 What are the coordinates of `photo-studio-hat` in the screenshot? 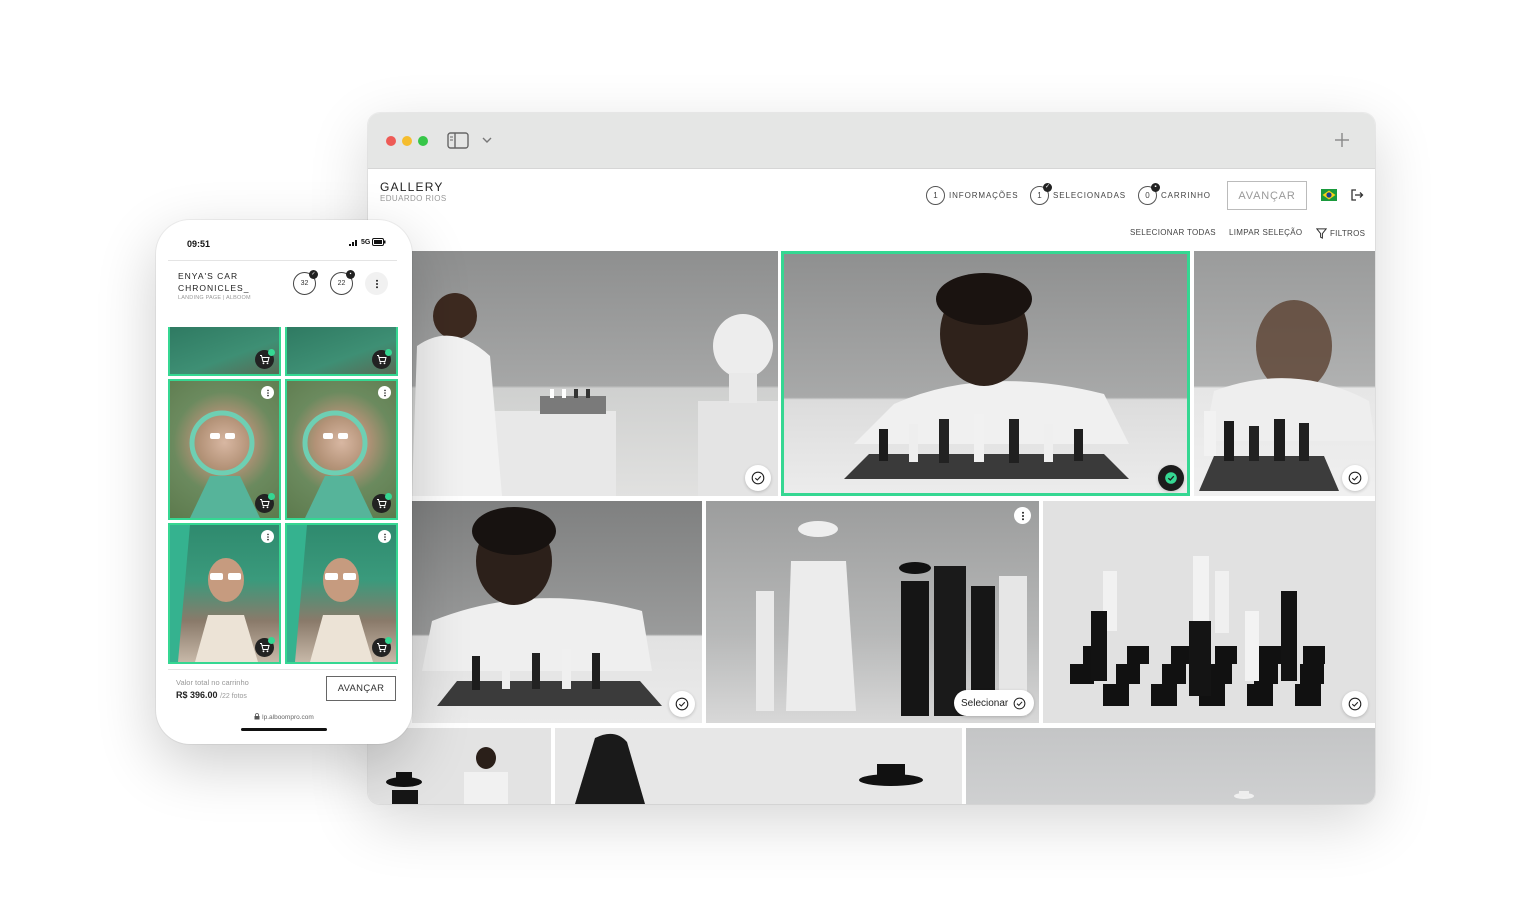 It's located at (1244, 795).